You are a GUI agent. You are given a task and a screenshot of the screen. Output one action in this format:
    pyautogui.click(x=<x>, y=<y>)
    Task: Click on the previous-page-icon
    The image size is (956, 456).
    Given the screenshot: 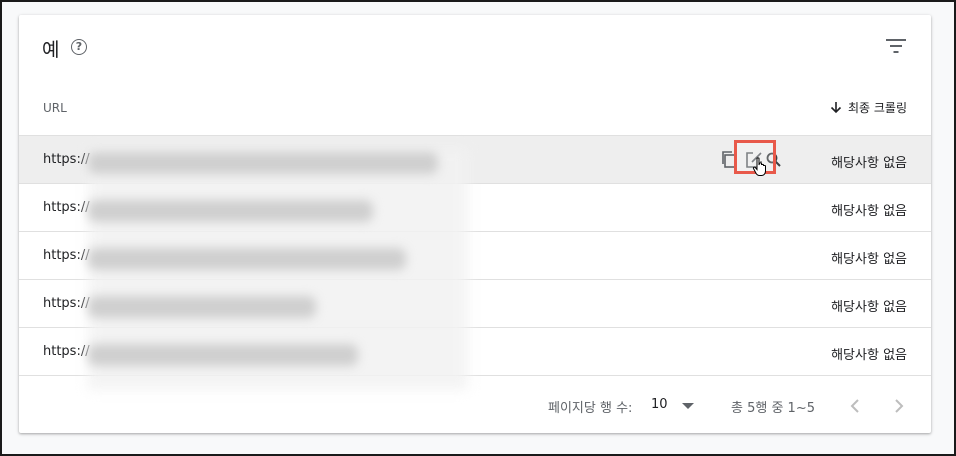 What is the action you would take?
    pyautogui.click(x=855, y=406)
    